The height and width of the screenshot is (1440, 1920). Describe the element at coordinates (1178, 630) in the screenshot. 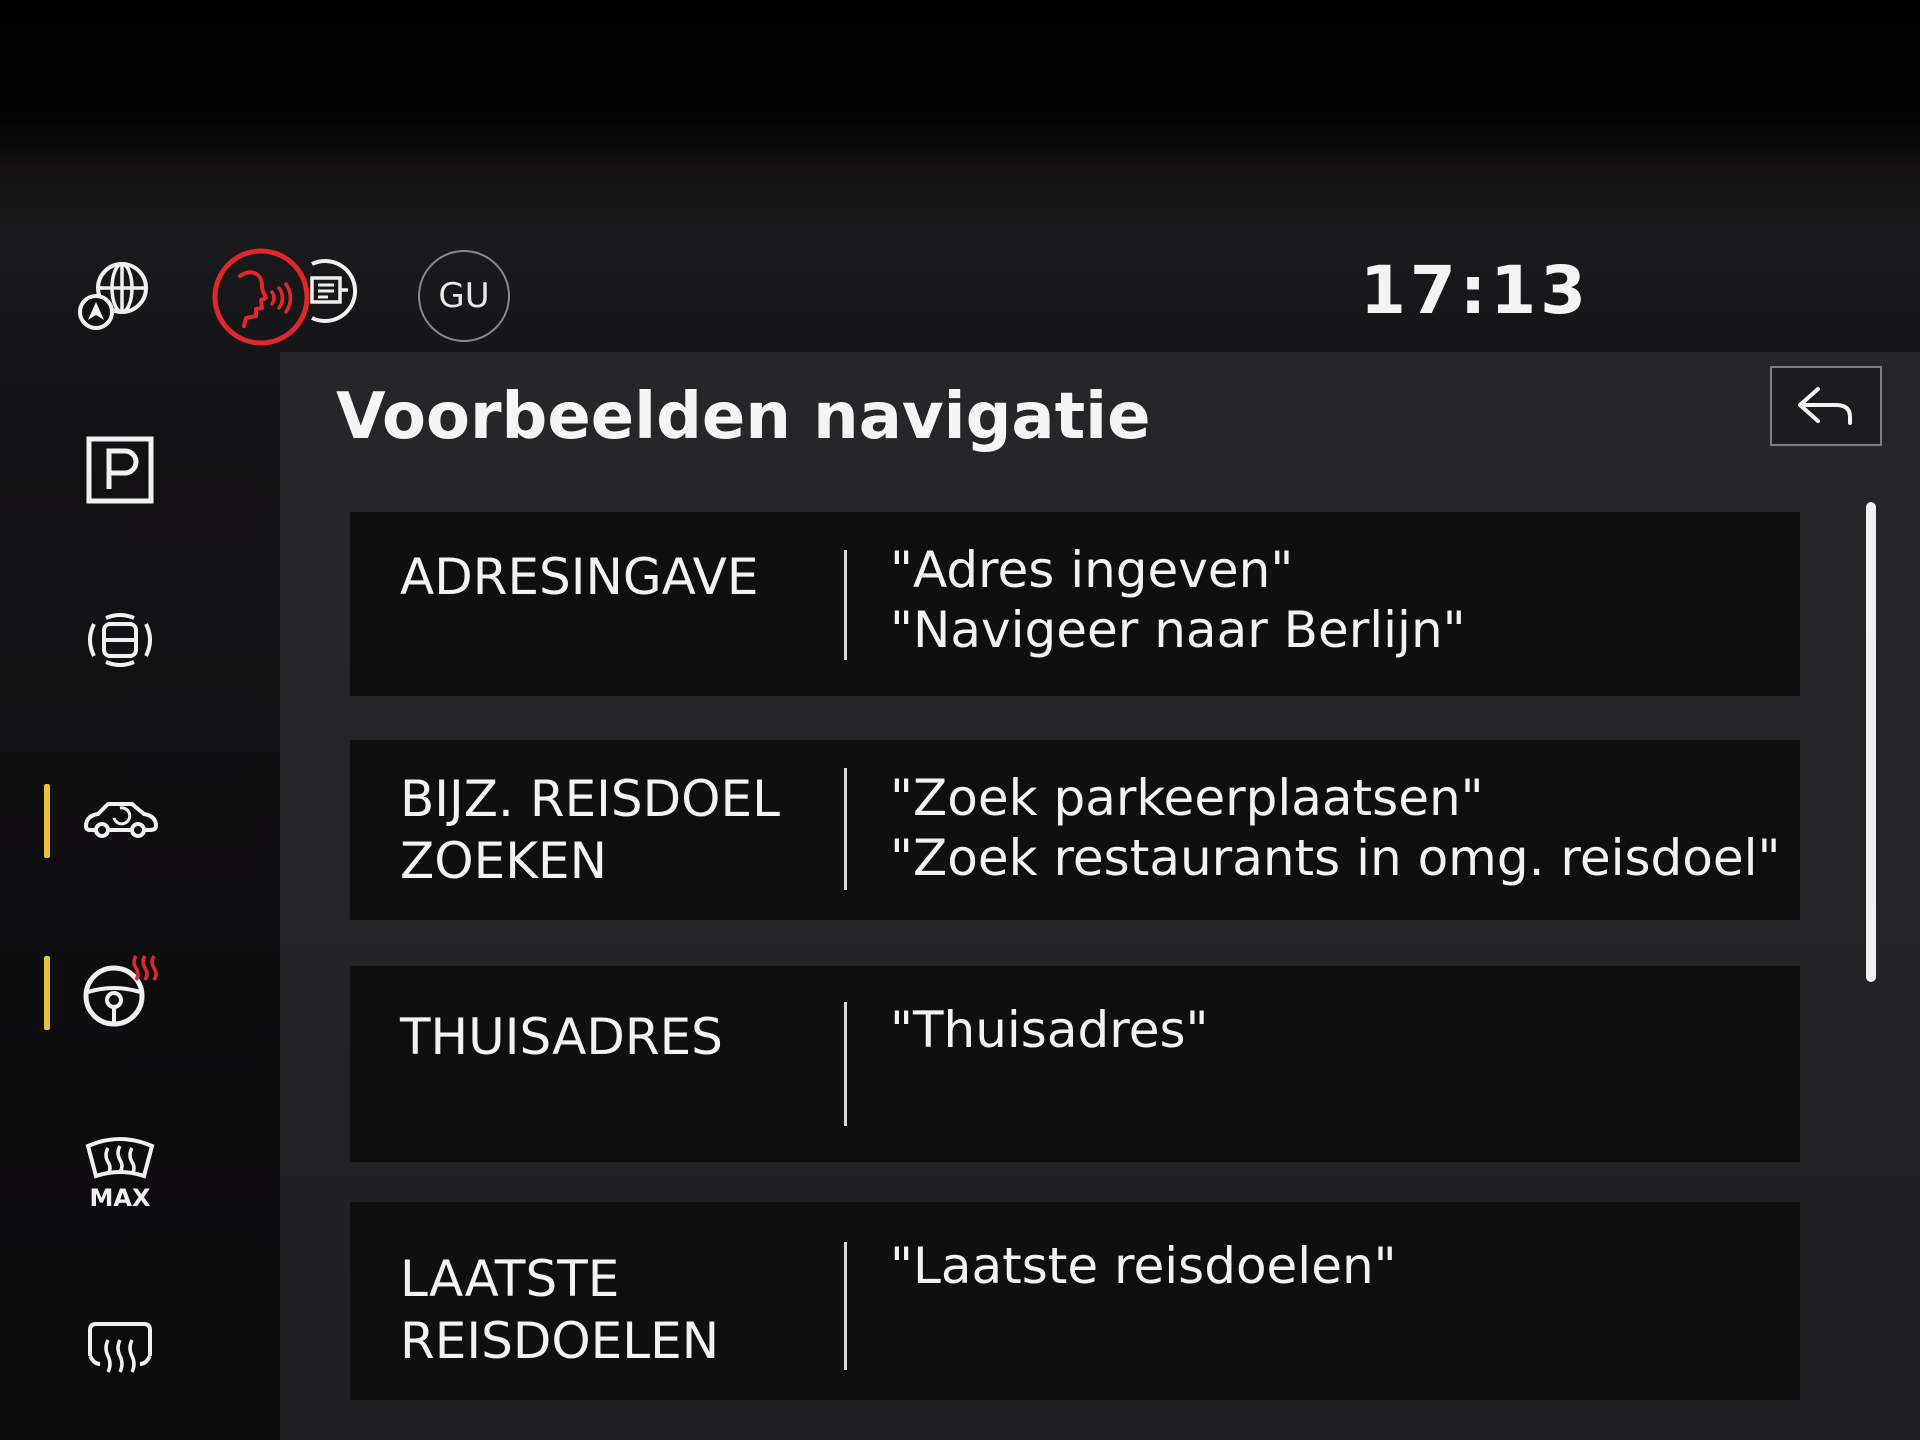

I see `example-phrase: "Navigeer naar Berlijn"` at that location.